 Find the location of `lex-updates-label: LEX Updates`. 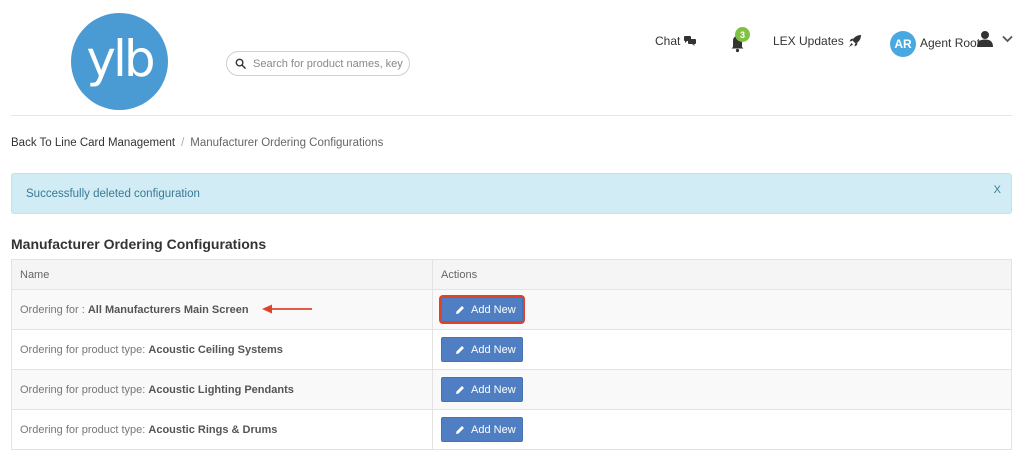

lex-updates-label: LEX Updates is located at coordinates (808, 41).